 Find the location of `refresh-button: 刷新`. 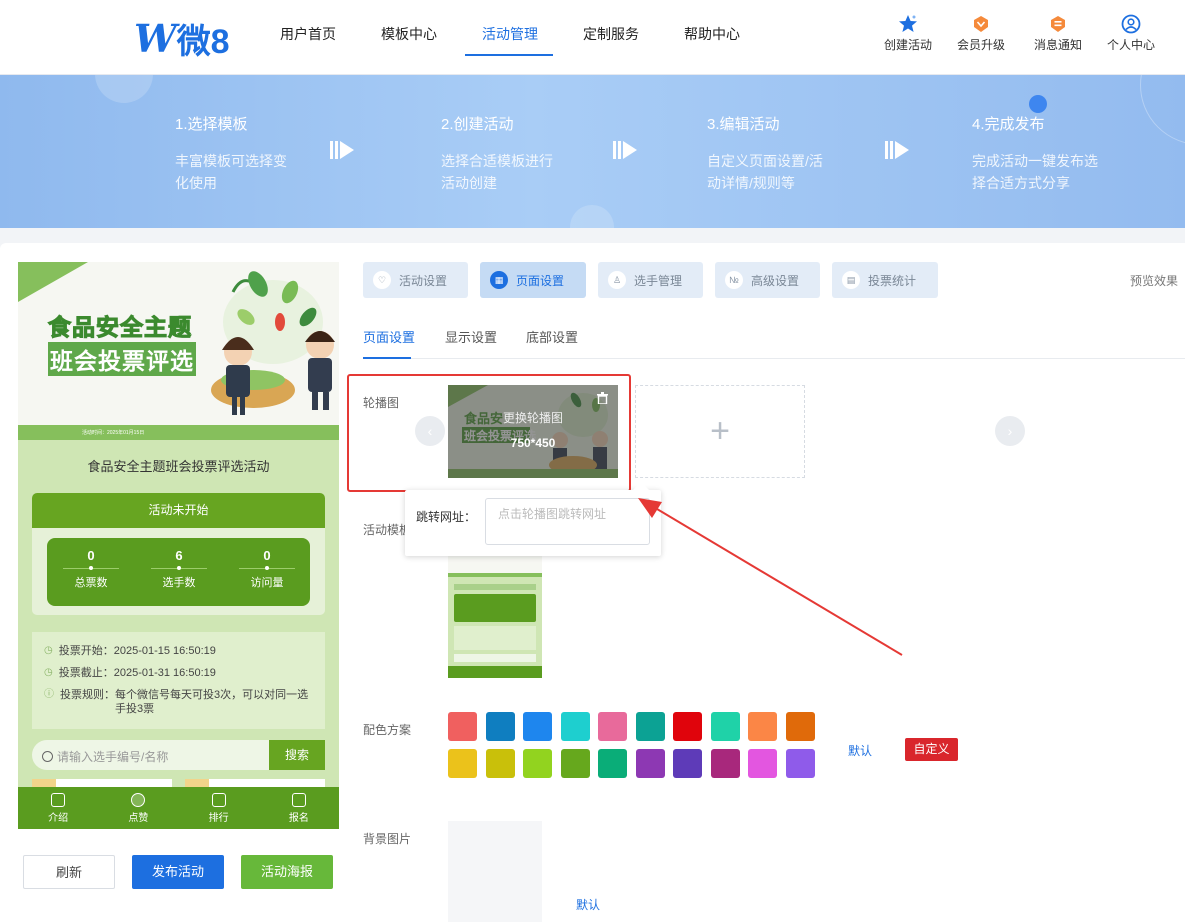

refresh-button: 刷新 is located at coordinates (69, 872).